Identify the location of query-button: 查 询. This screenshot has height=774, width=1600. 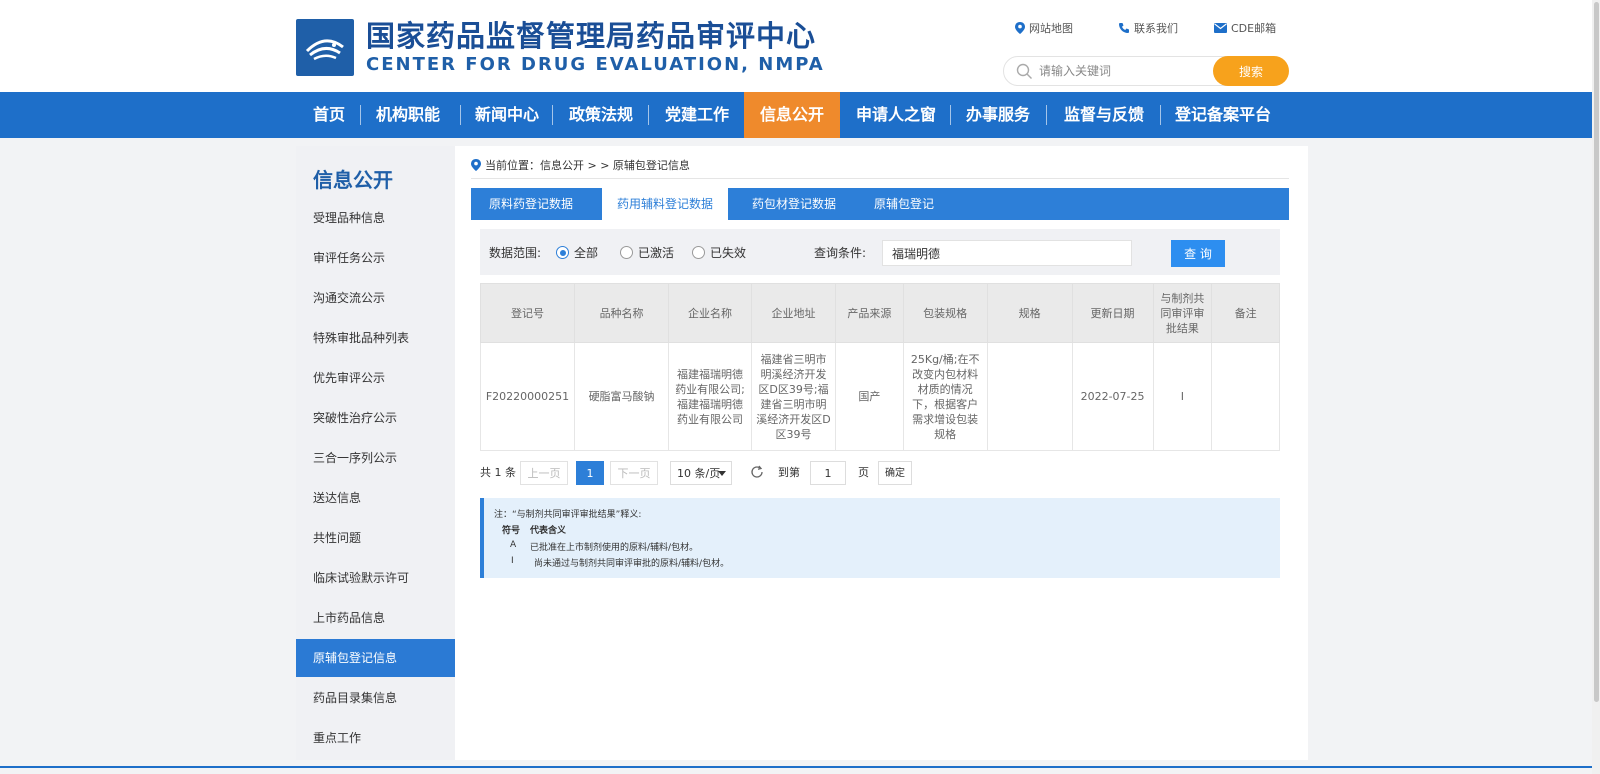
(1198, 253).